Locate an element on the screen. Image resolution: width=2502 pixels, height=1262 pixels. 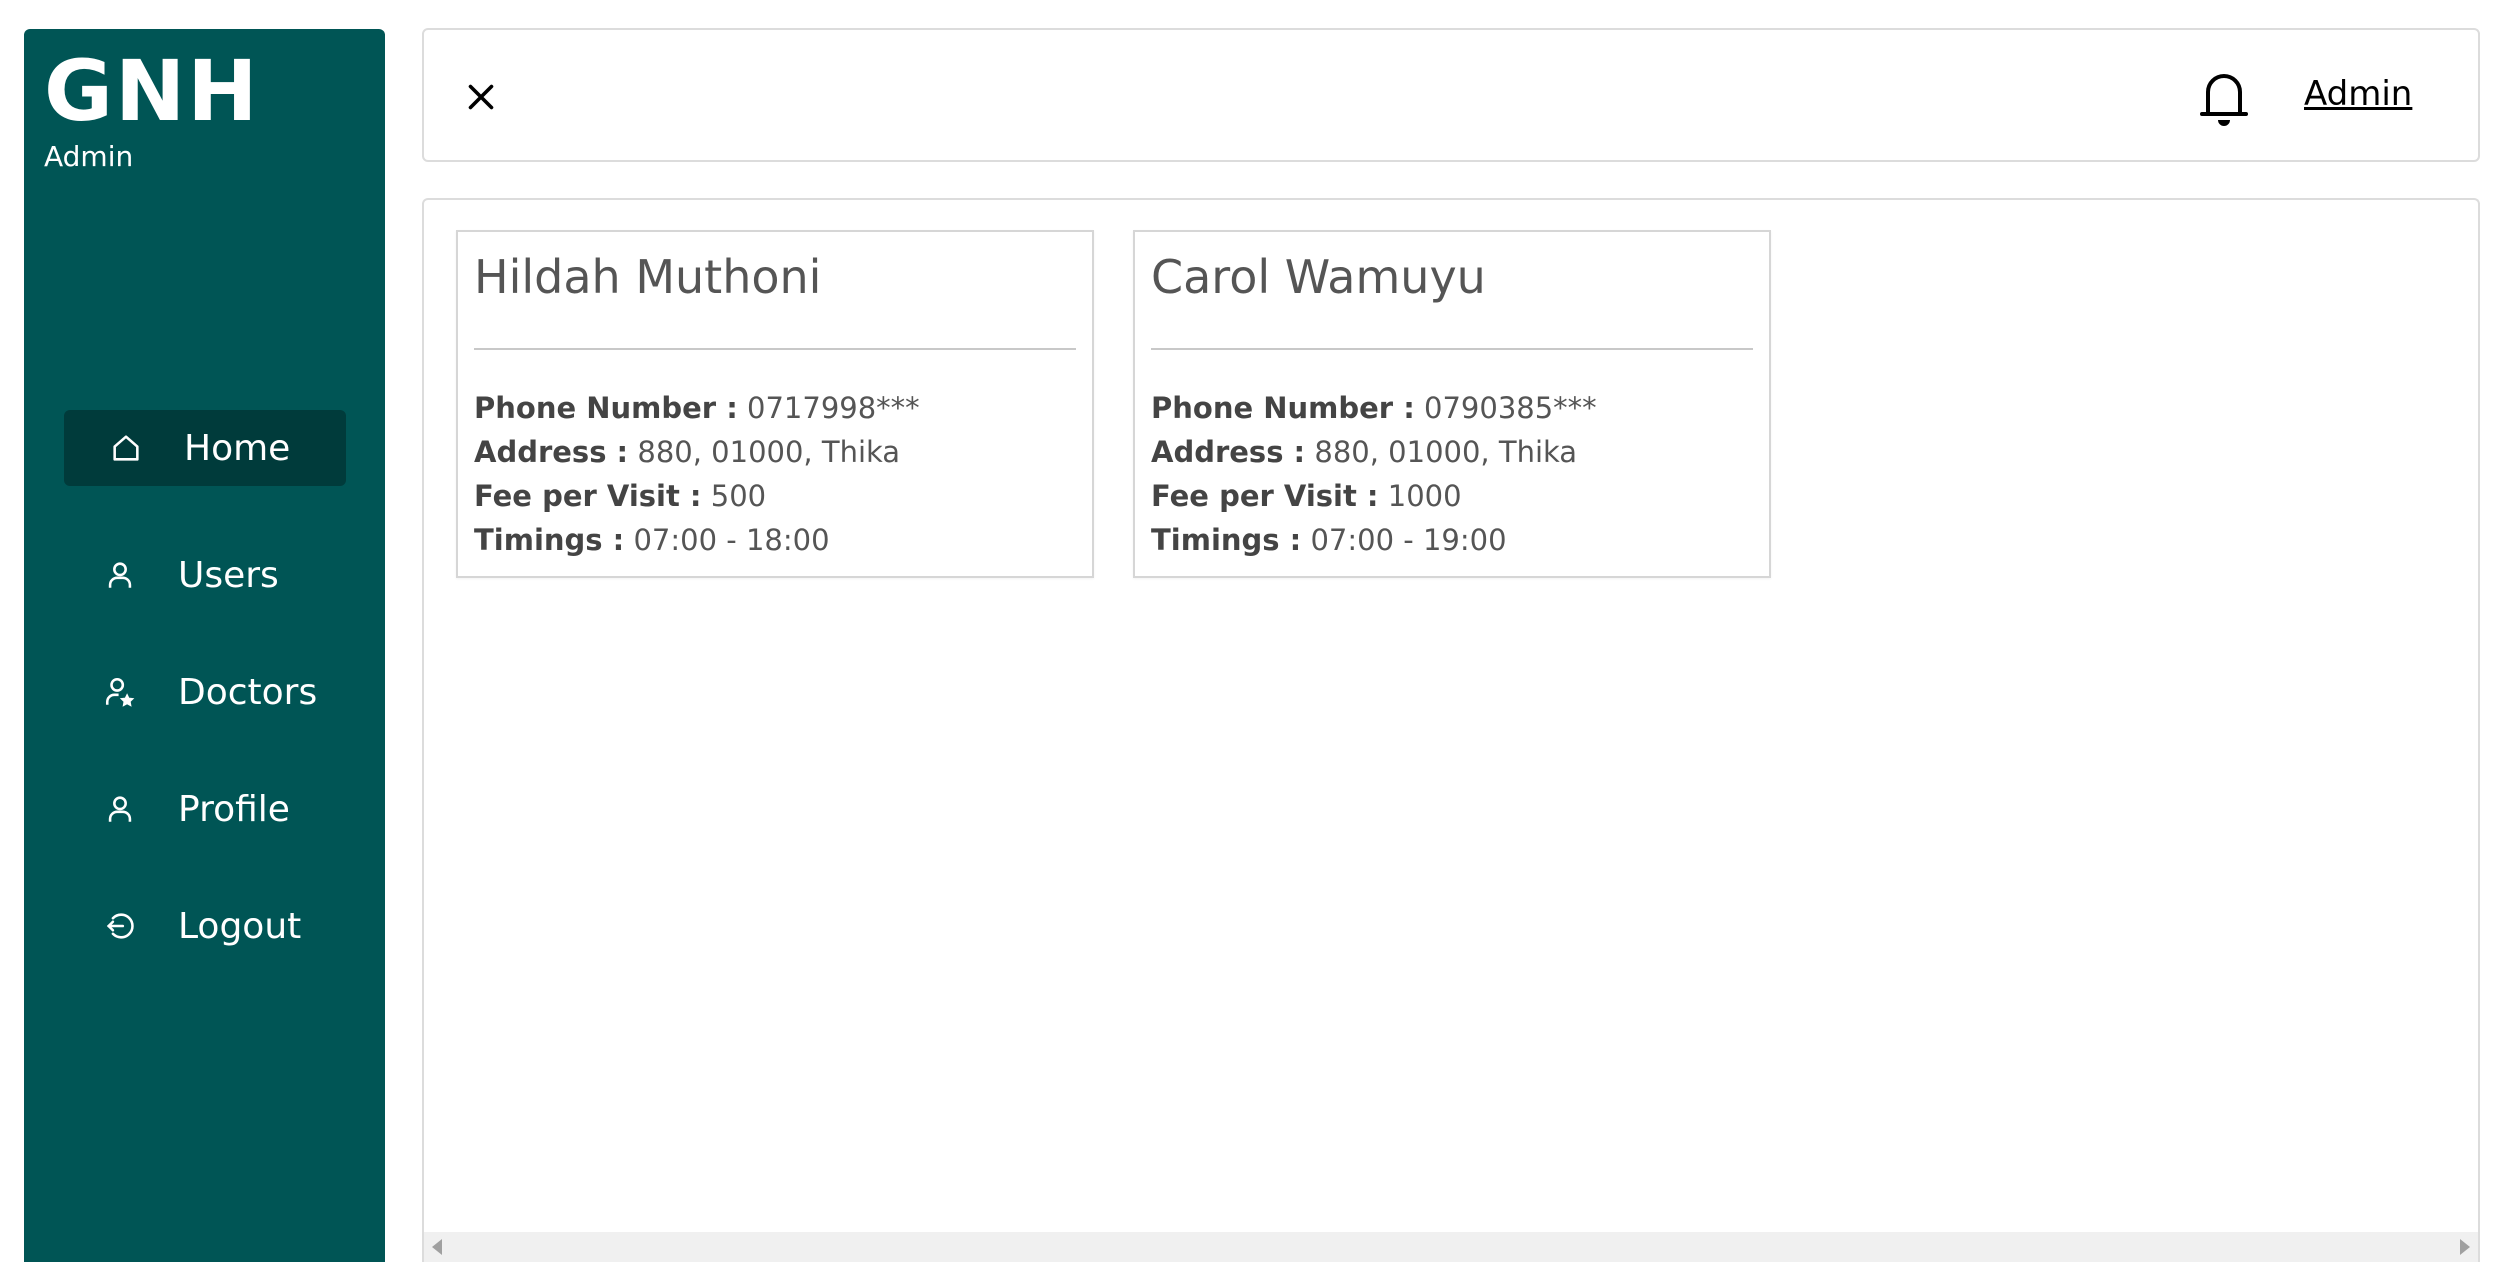
sidebar-item-label: Users is located at coordinates (228, 575).